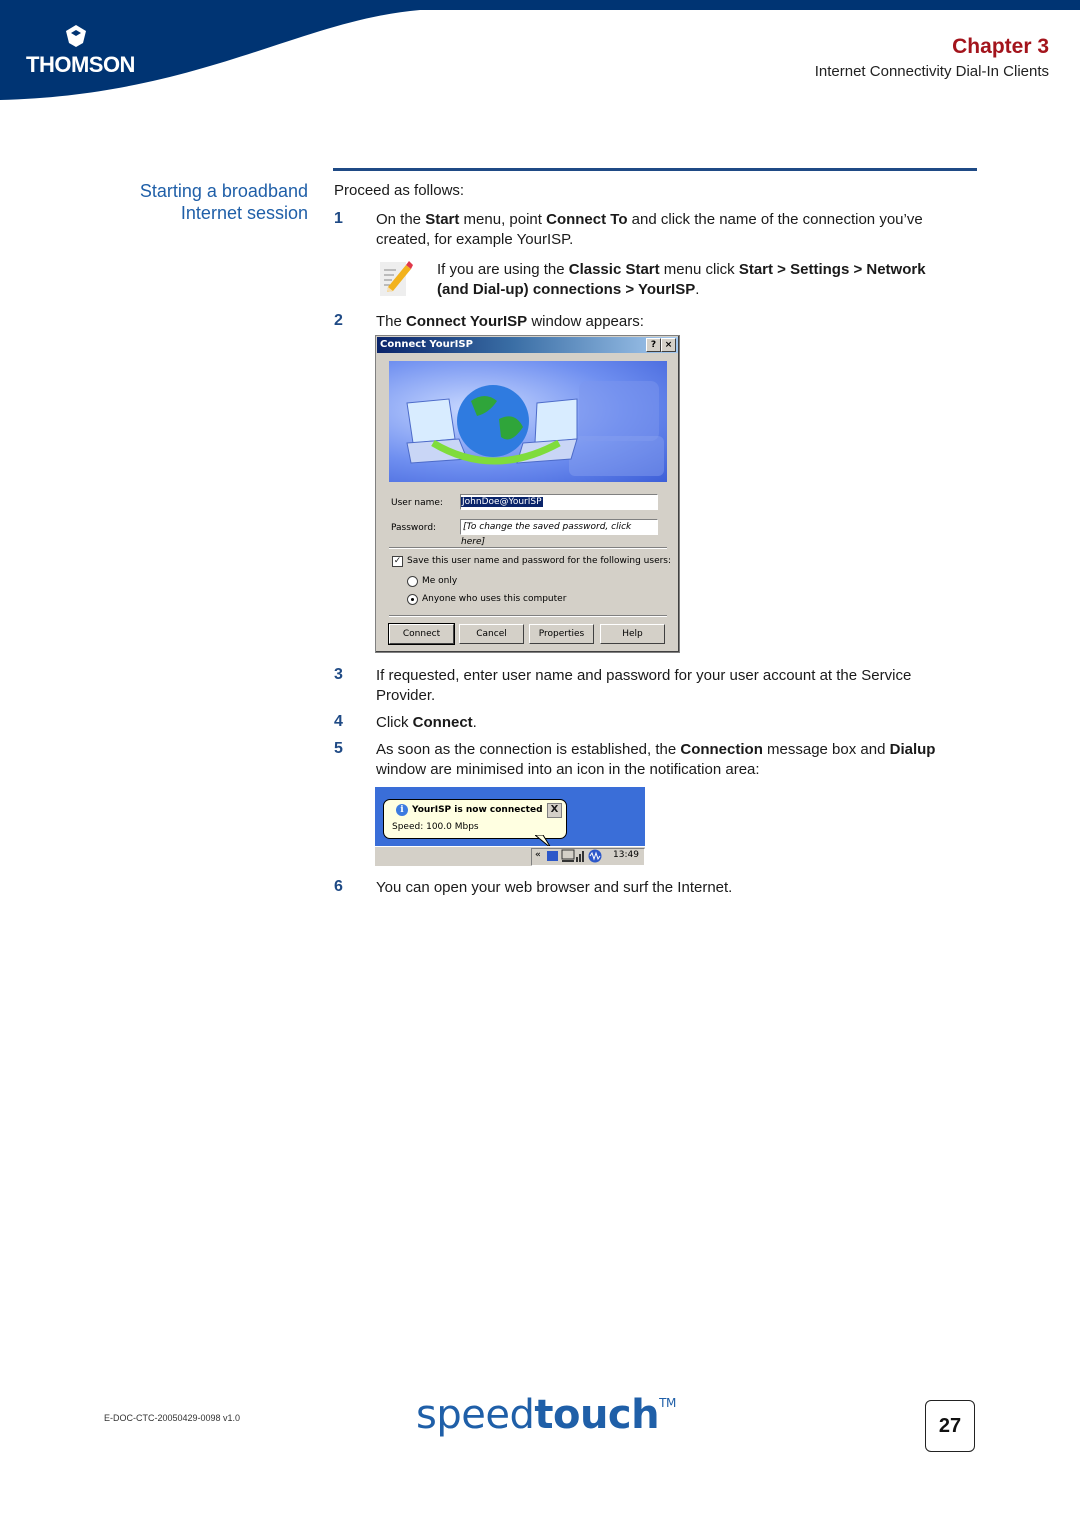  I want to click on radio-me-only, so click(412, 581).